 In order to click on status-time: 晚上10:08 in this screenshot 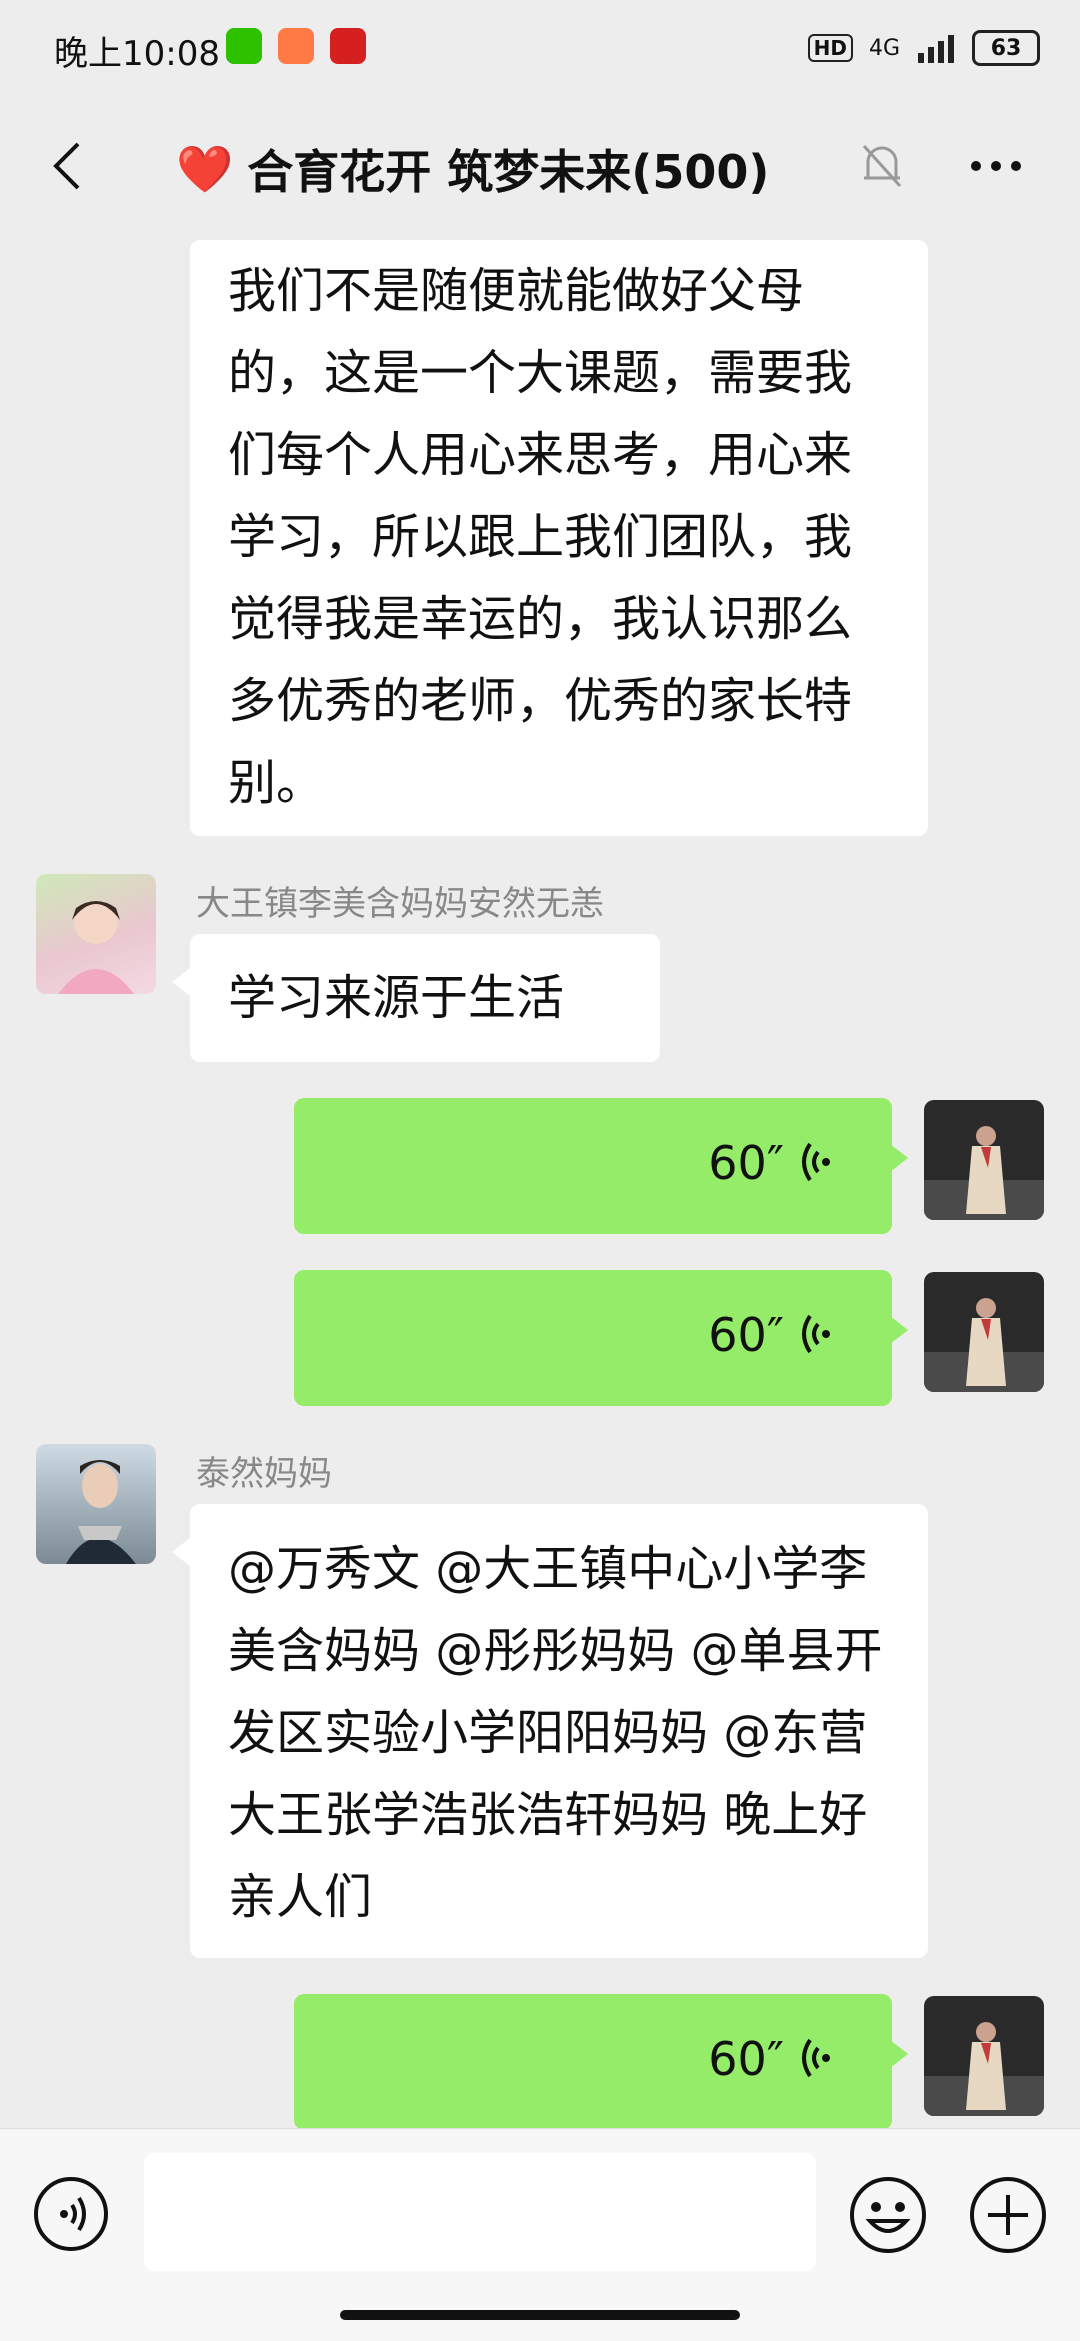, I will do `click(137, 54)`.